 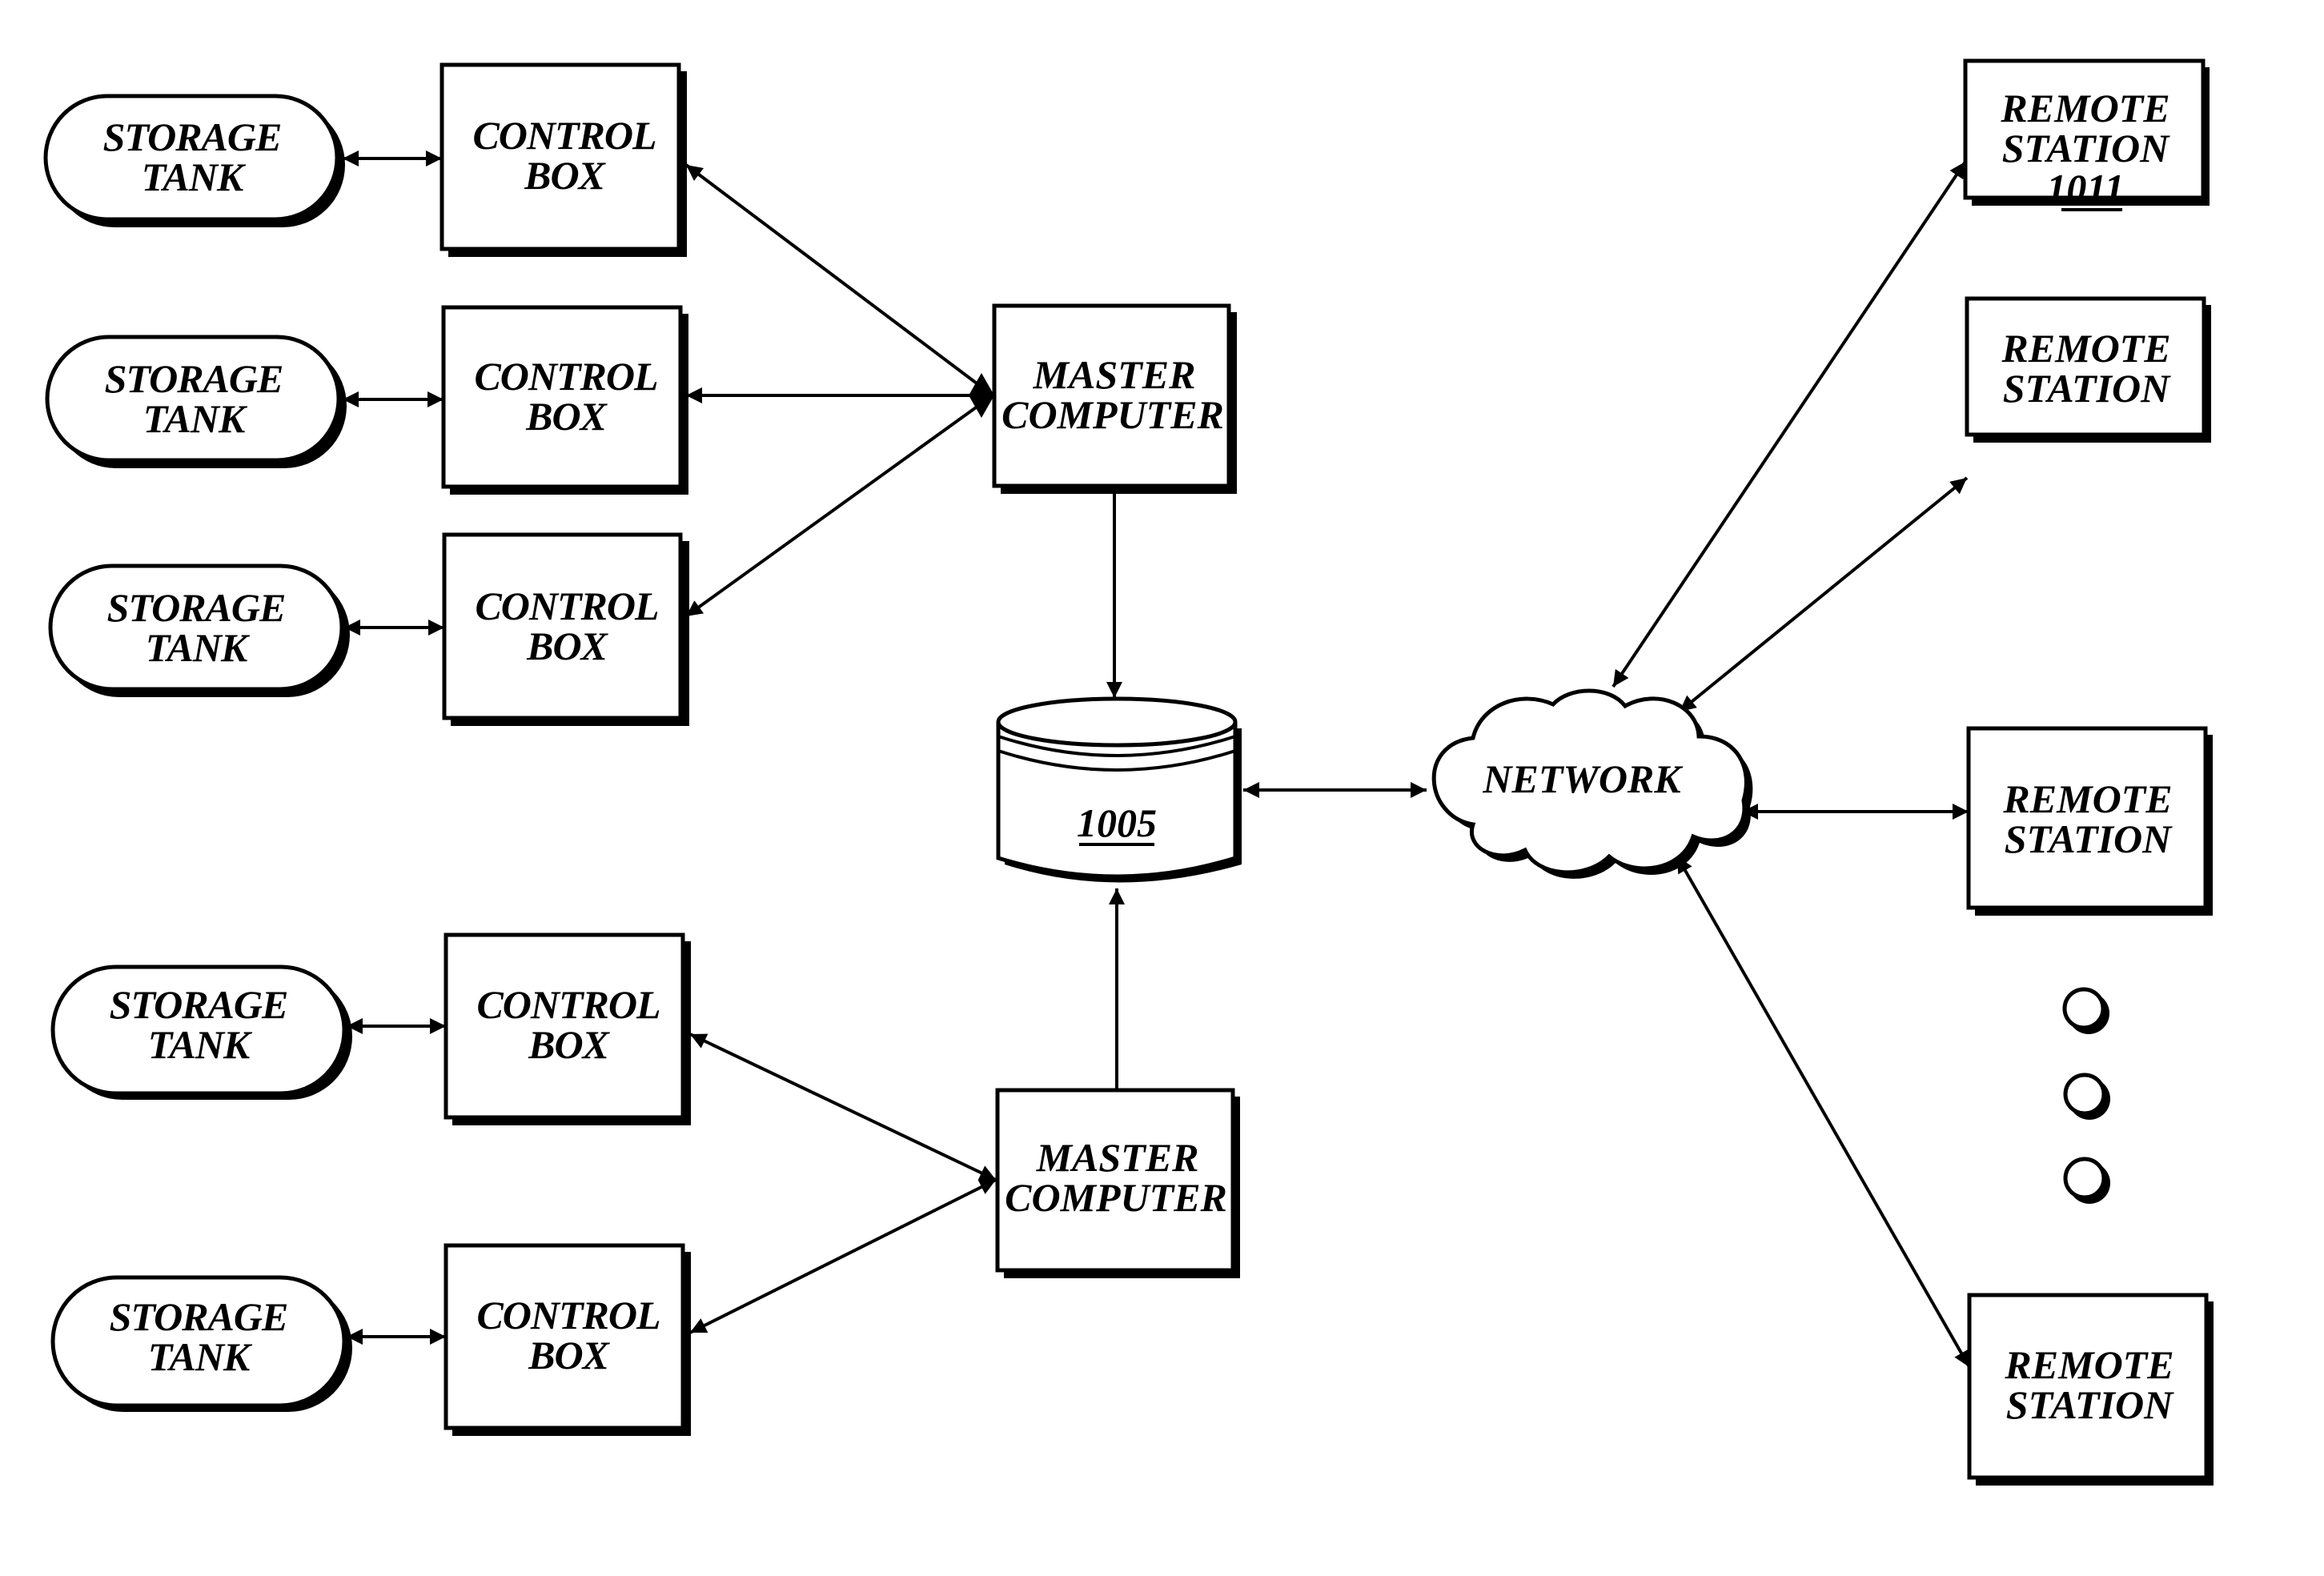 I want to click on database-ref-label: 1005, so click(x=1117, y=822).